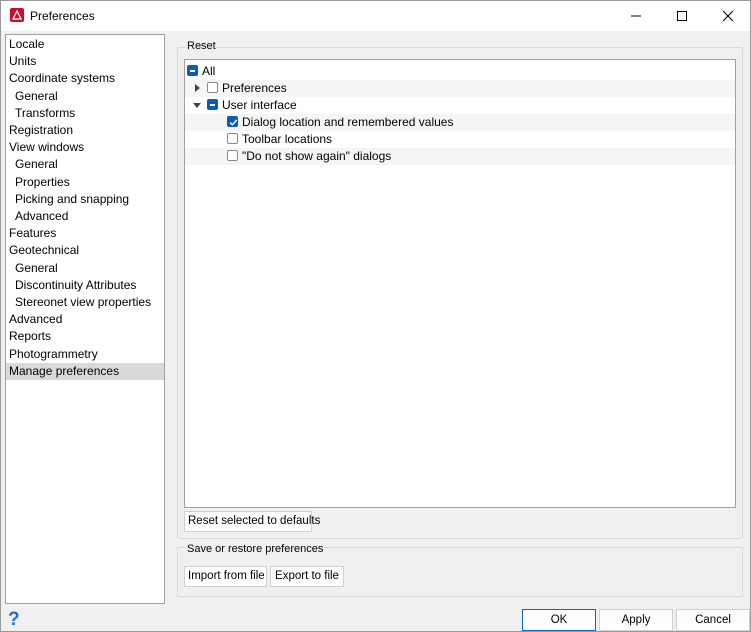  What do you see at coordinates (201, 46) in the screenshot?
I see `reset-group-title: Reset` at bounding box center [201, 46].